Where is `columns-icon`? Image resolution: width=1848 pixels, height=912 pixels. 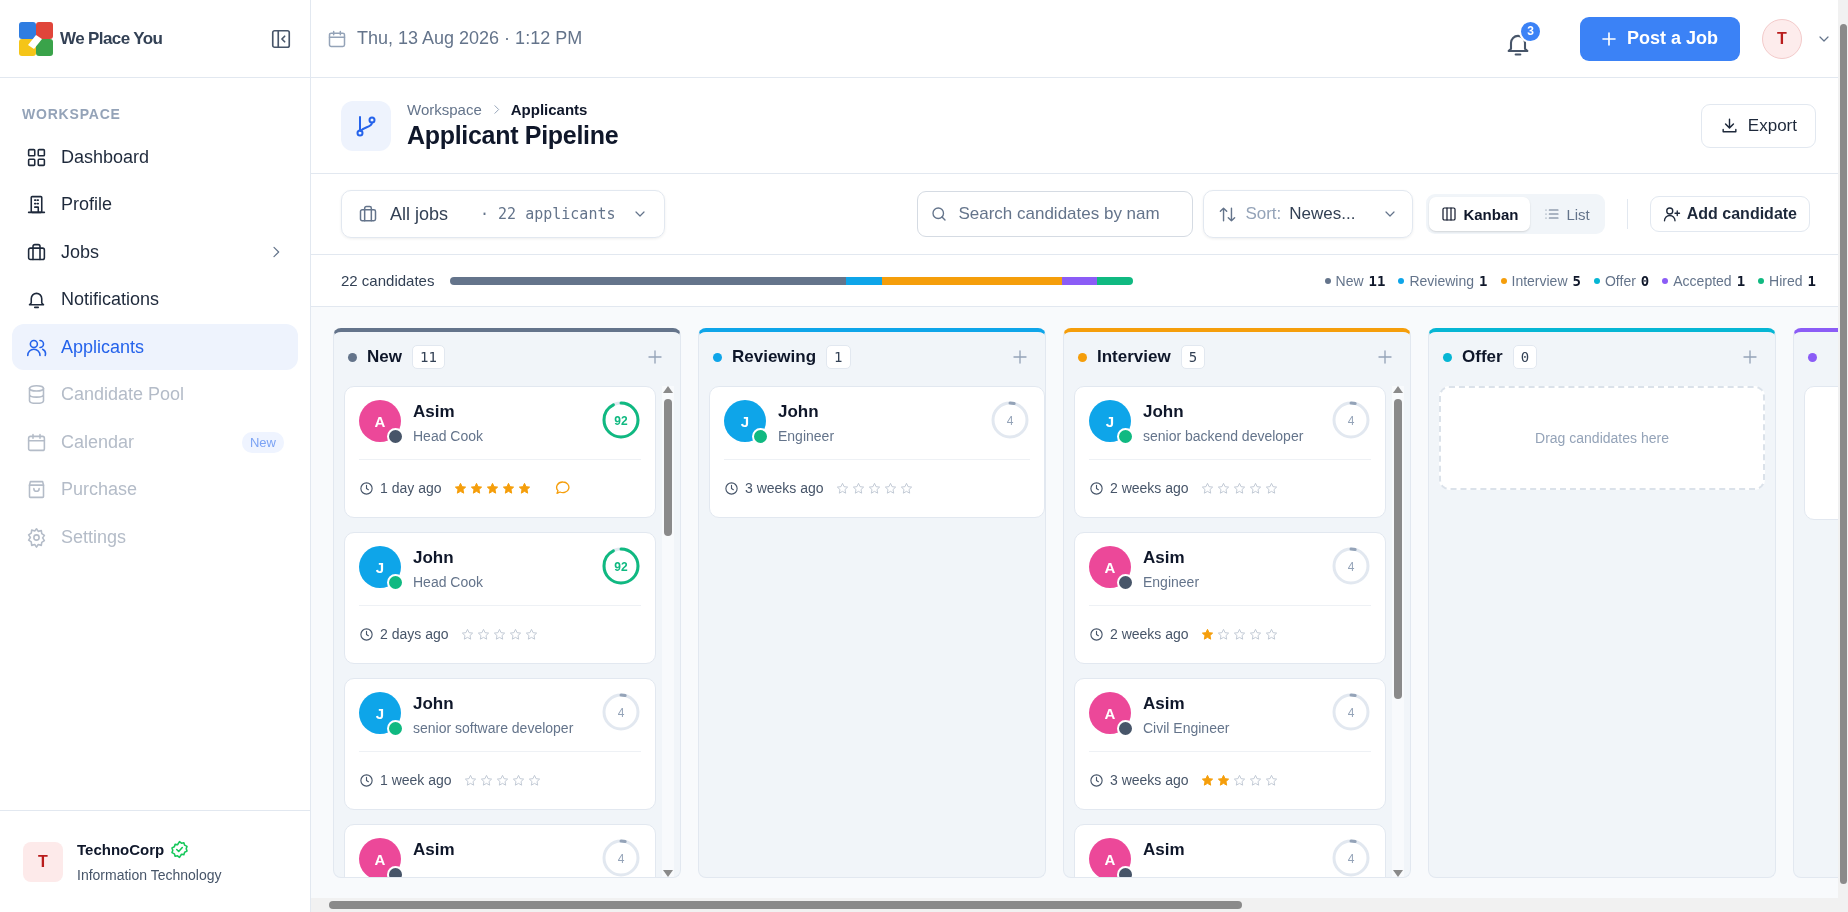 columns-icon is located at coordinates (1449, 214).